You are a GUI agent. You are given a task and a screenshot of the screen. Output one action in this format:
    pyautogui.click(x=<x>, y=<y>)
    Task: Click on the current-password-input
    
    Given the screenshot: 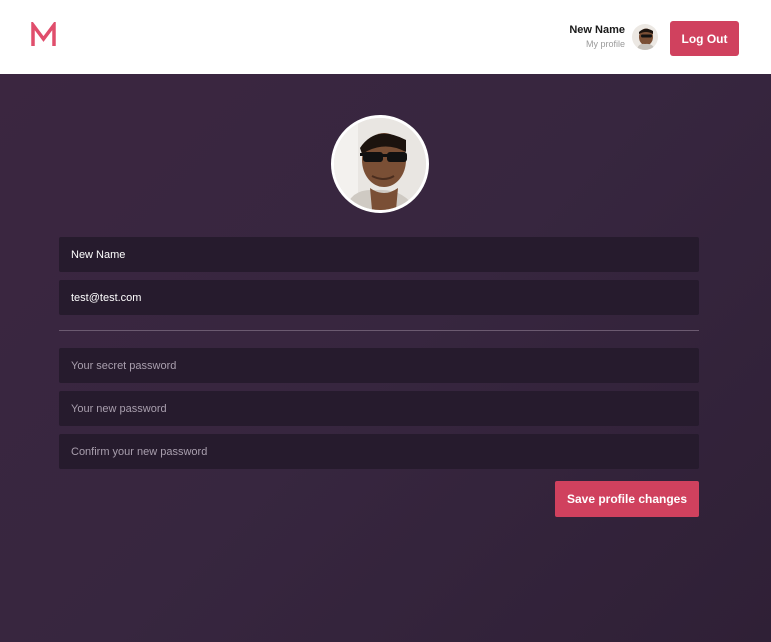 What is the action you would take?
    pyautogui.click(x=379, y=365)
    